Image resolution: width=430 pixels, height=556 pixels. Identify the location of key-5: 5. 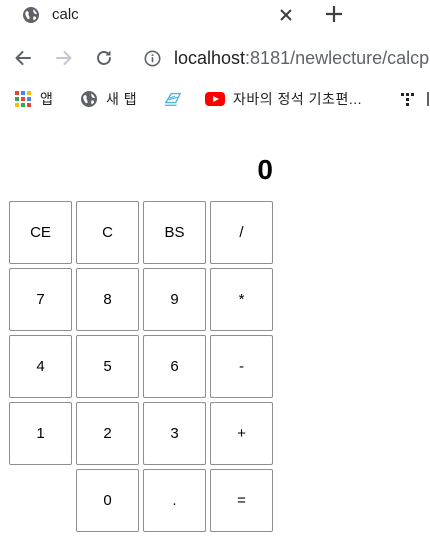
(107, 366).